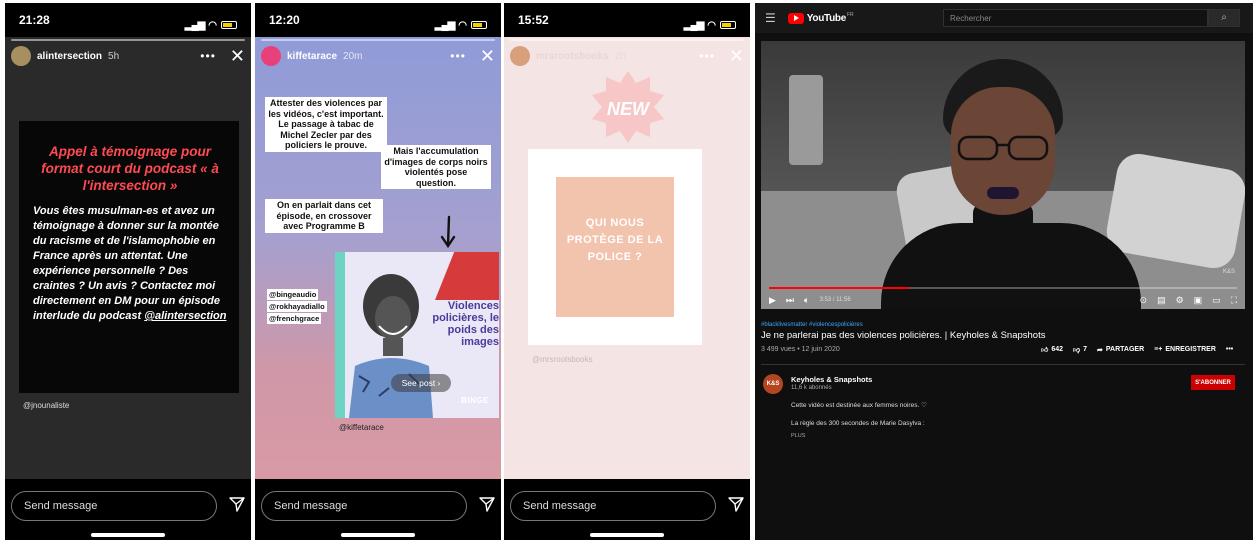 The width and height of the screenshot is (1253, 541). Describe the element at coordinates (1052, 349) in the screenshot. I see `like-button: 👍︎ 642` at that location.